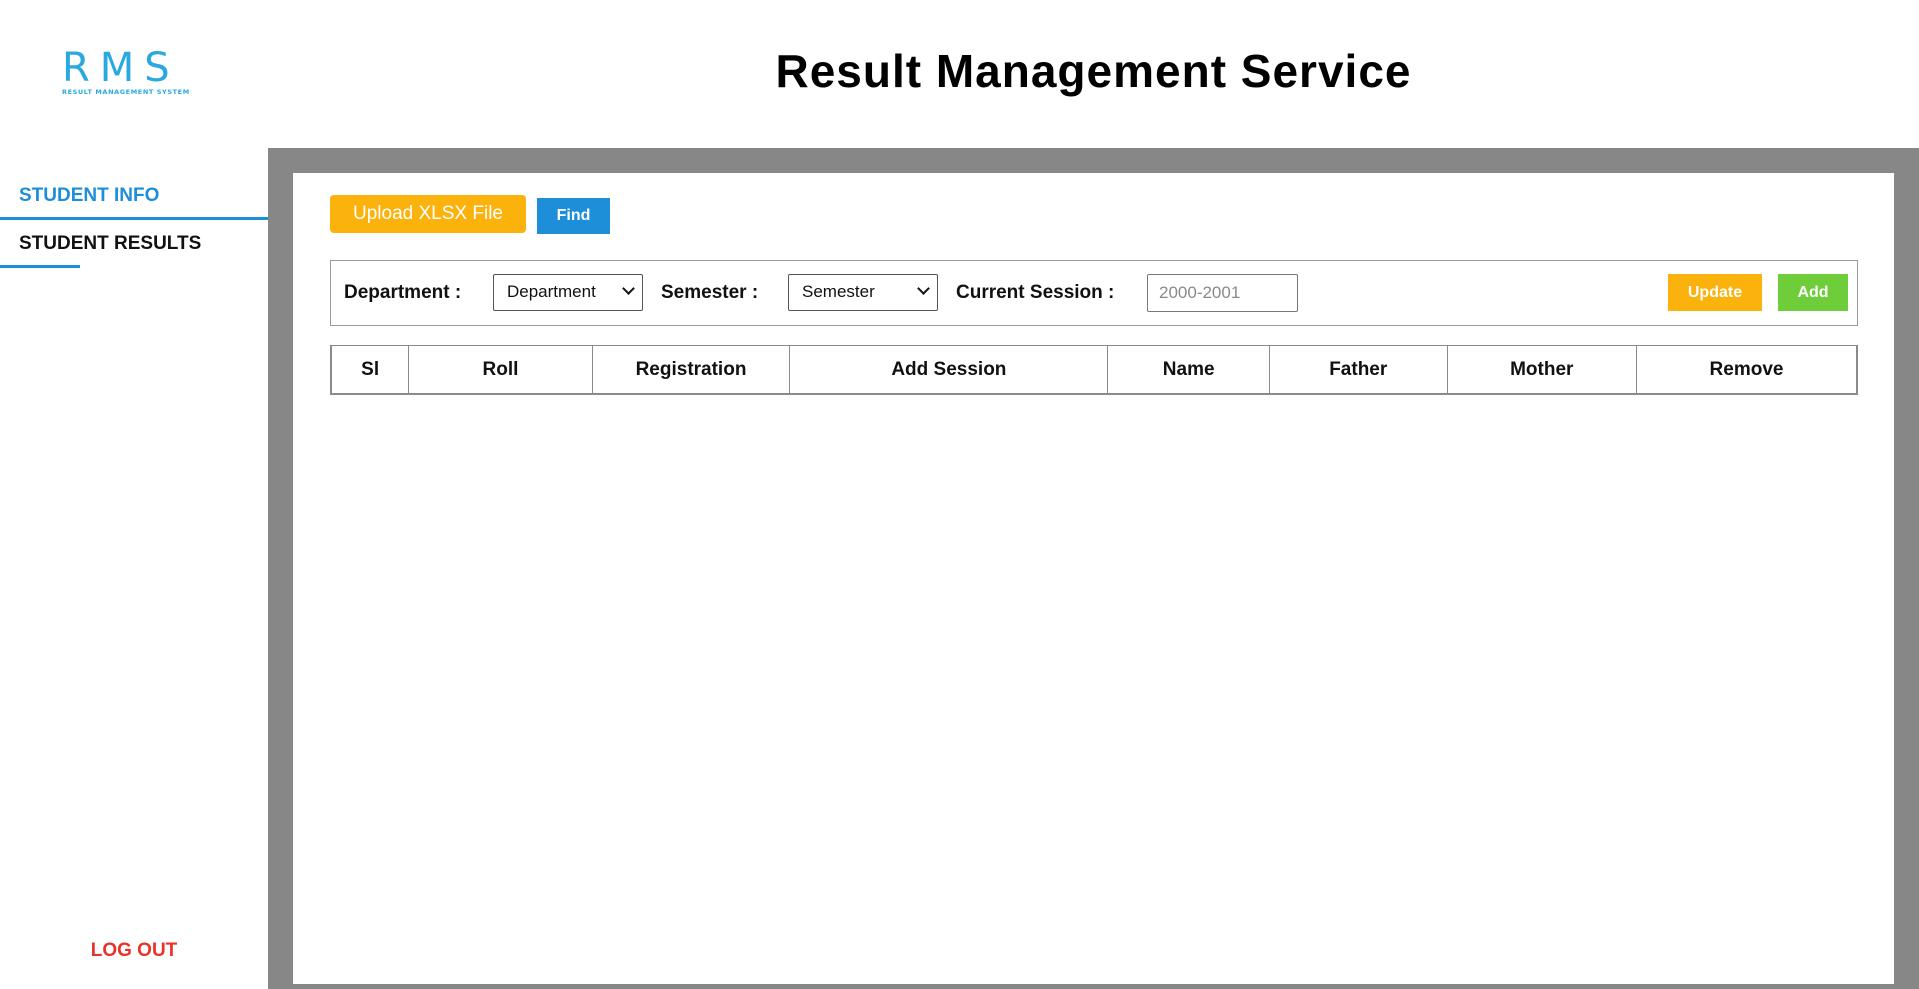 This screenshot has width=1919, height=989. What do you see at coordinates (1188, 369) in the screenshot?
I see `column-header-name: Name` at bounding box center [1188, 369].